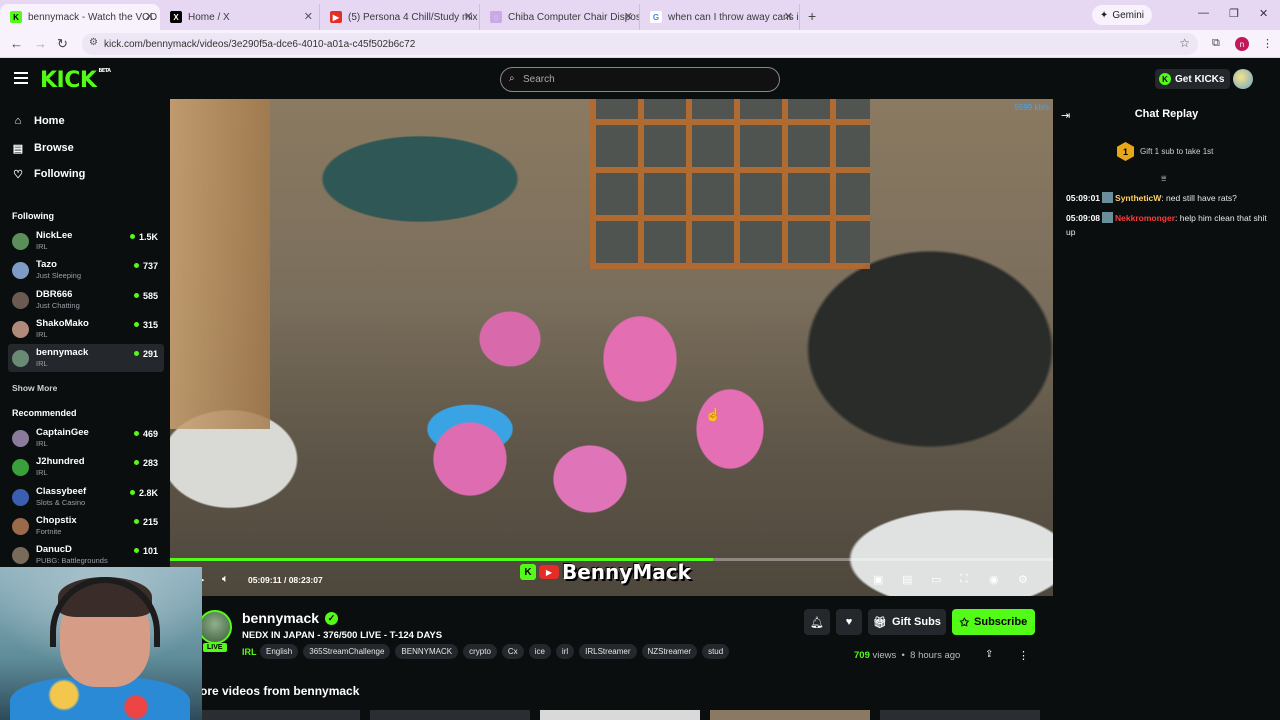 Image resolution: width=1280 pixels, height=720 pixels. Describe the element at coordinates (608, 651) in the screenshot. I see `tag-chip: IRLStreamer` at that location.